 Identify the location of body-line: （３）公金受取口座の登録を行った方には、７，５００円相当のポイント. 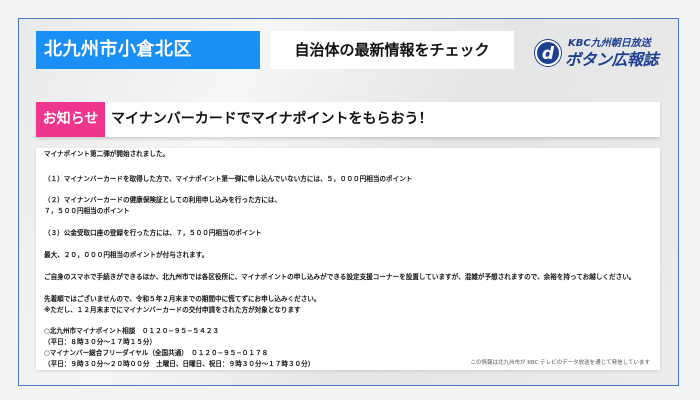
(153, 233).